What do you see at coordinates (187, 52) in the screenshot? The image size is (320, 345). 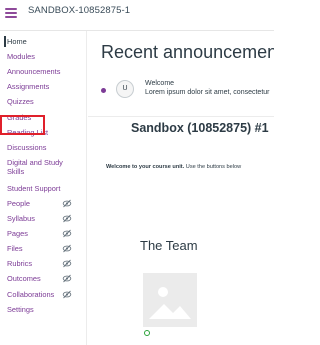 I see `recent-announcements-heading: Recent announcement` at bounding box center [187, 52].